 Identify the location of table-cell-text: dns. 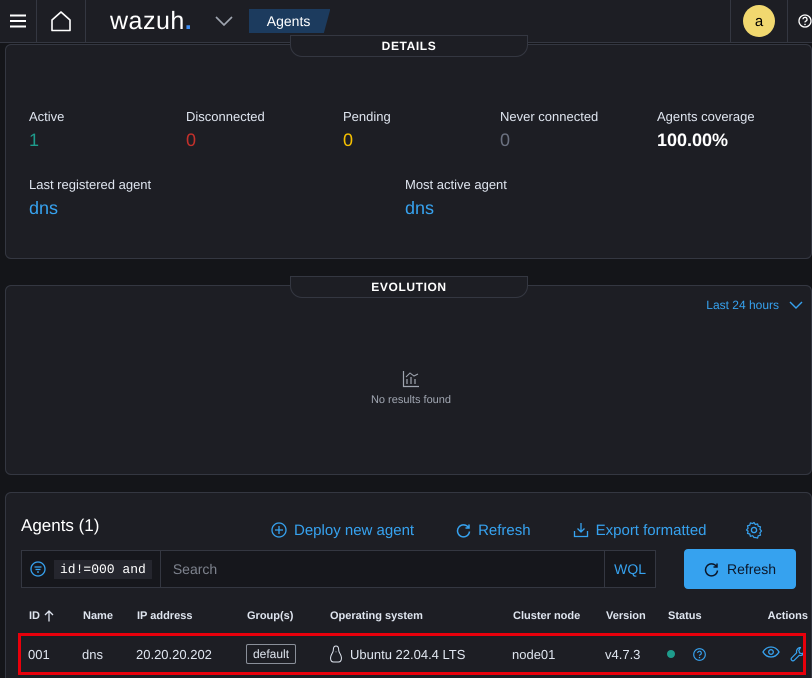
(93, 654).